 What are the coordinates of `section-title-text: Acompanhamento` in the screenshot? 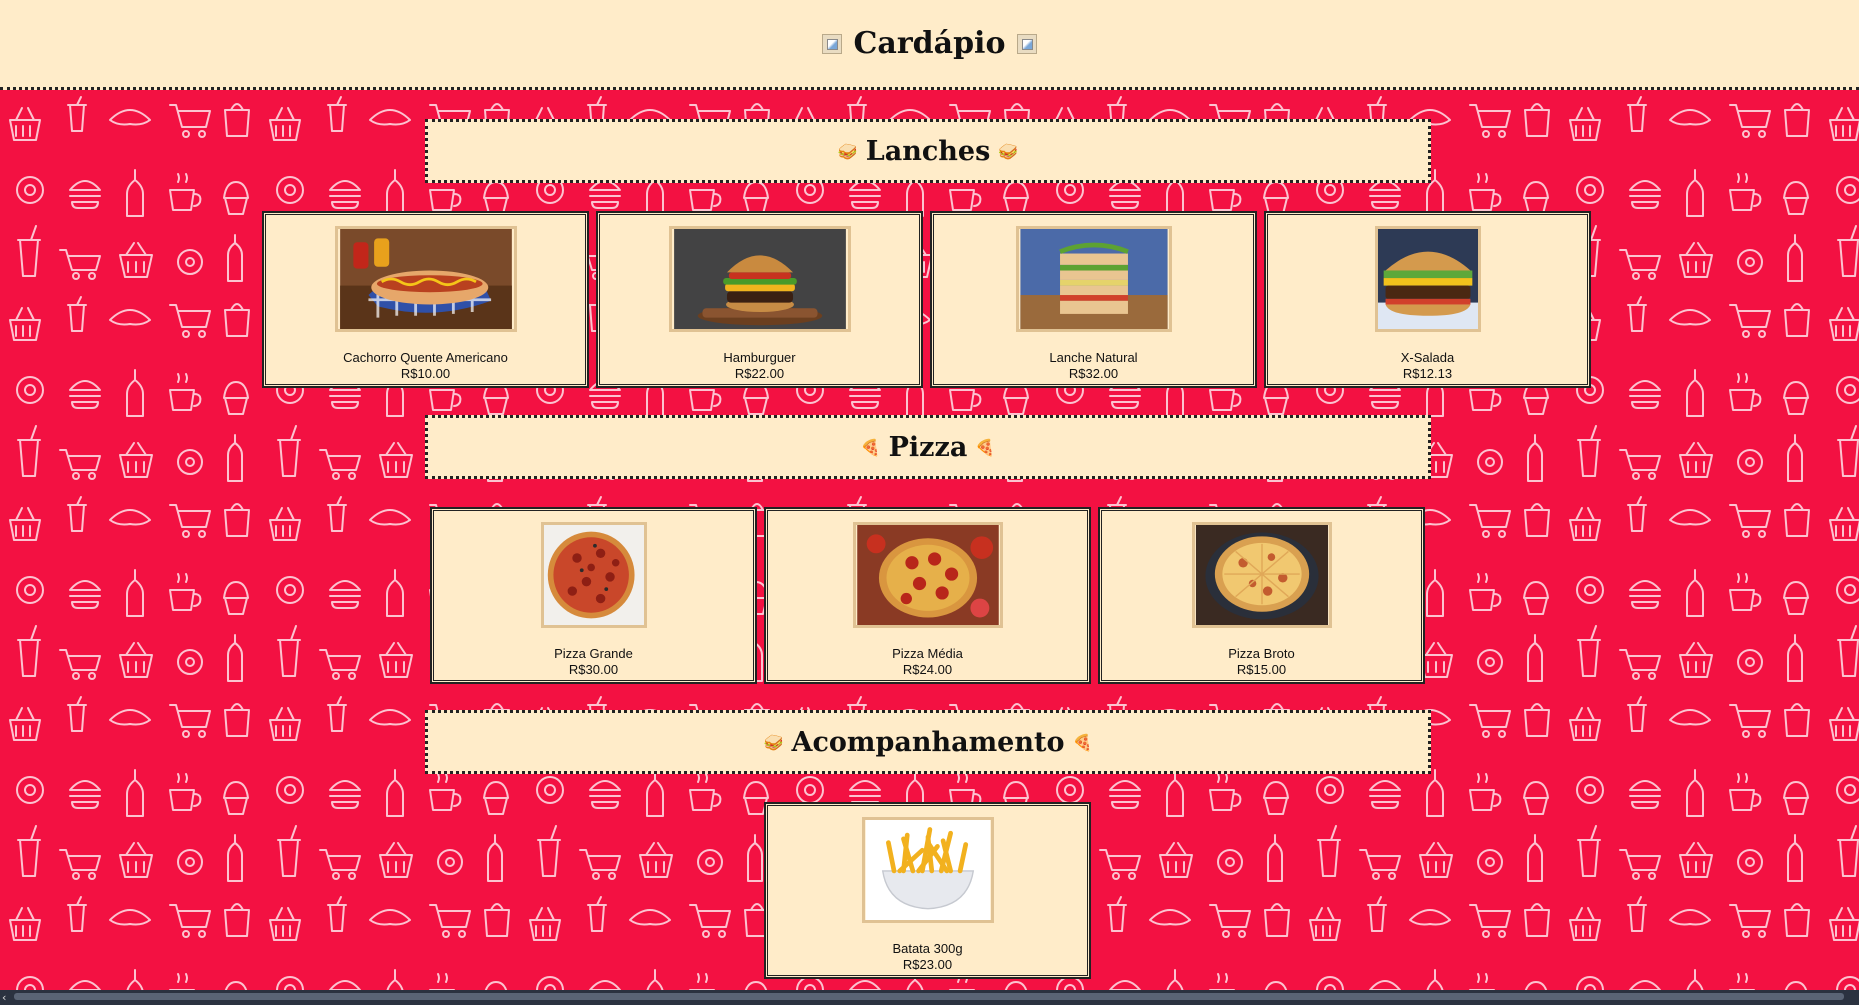 It's located at (928, 742).